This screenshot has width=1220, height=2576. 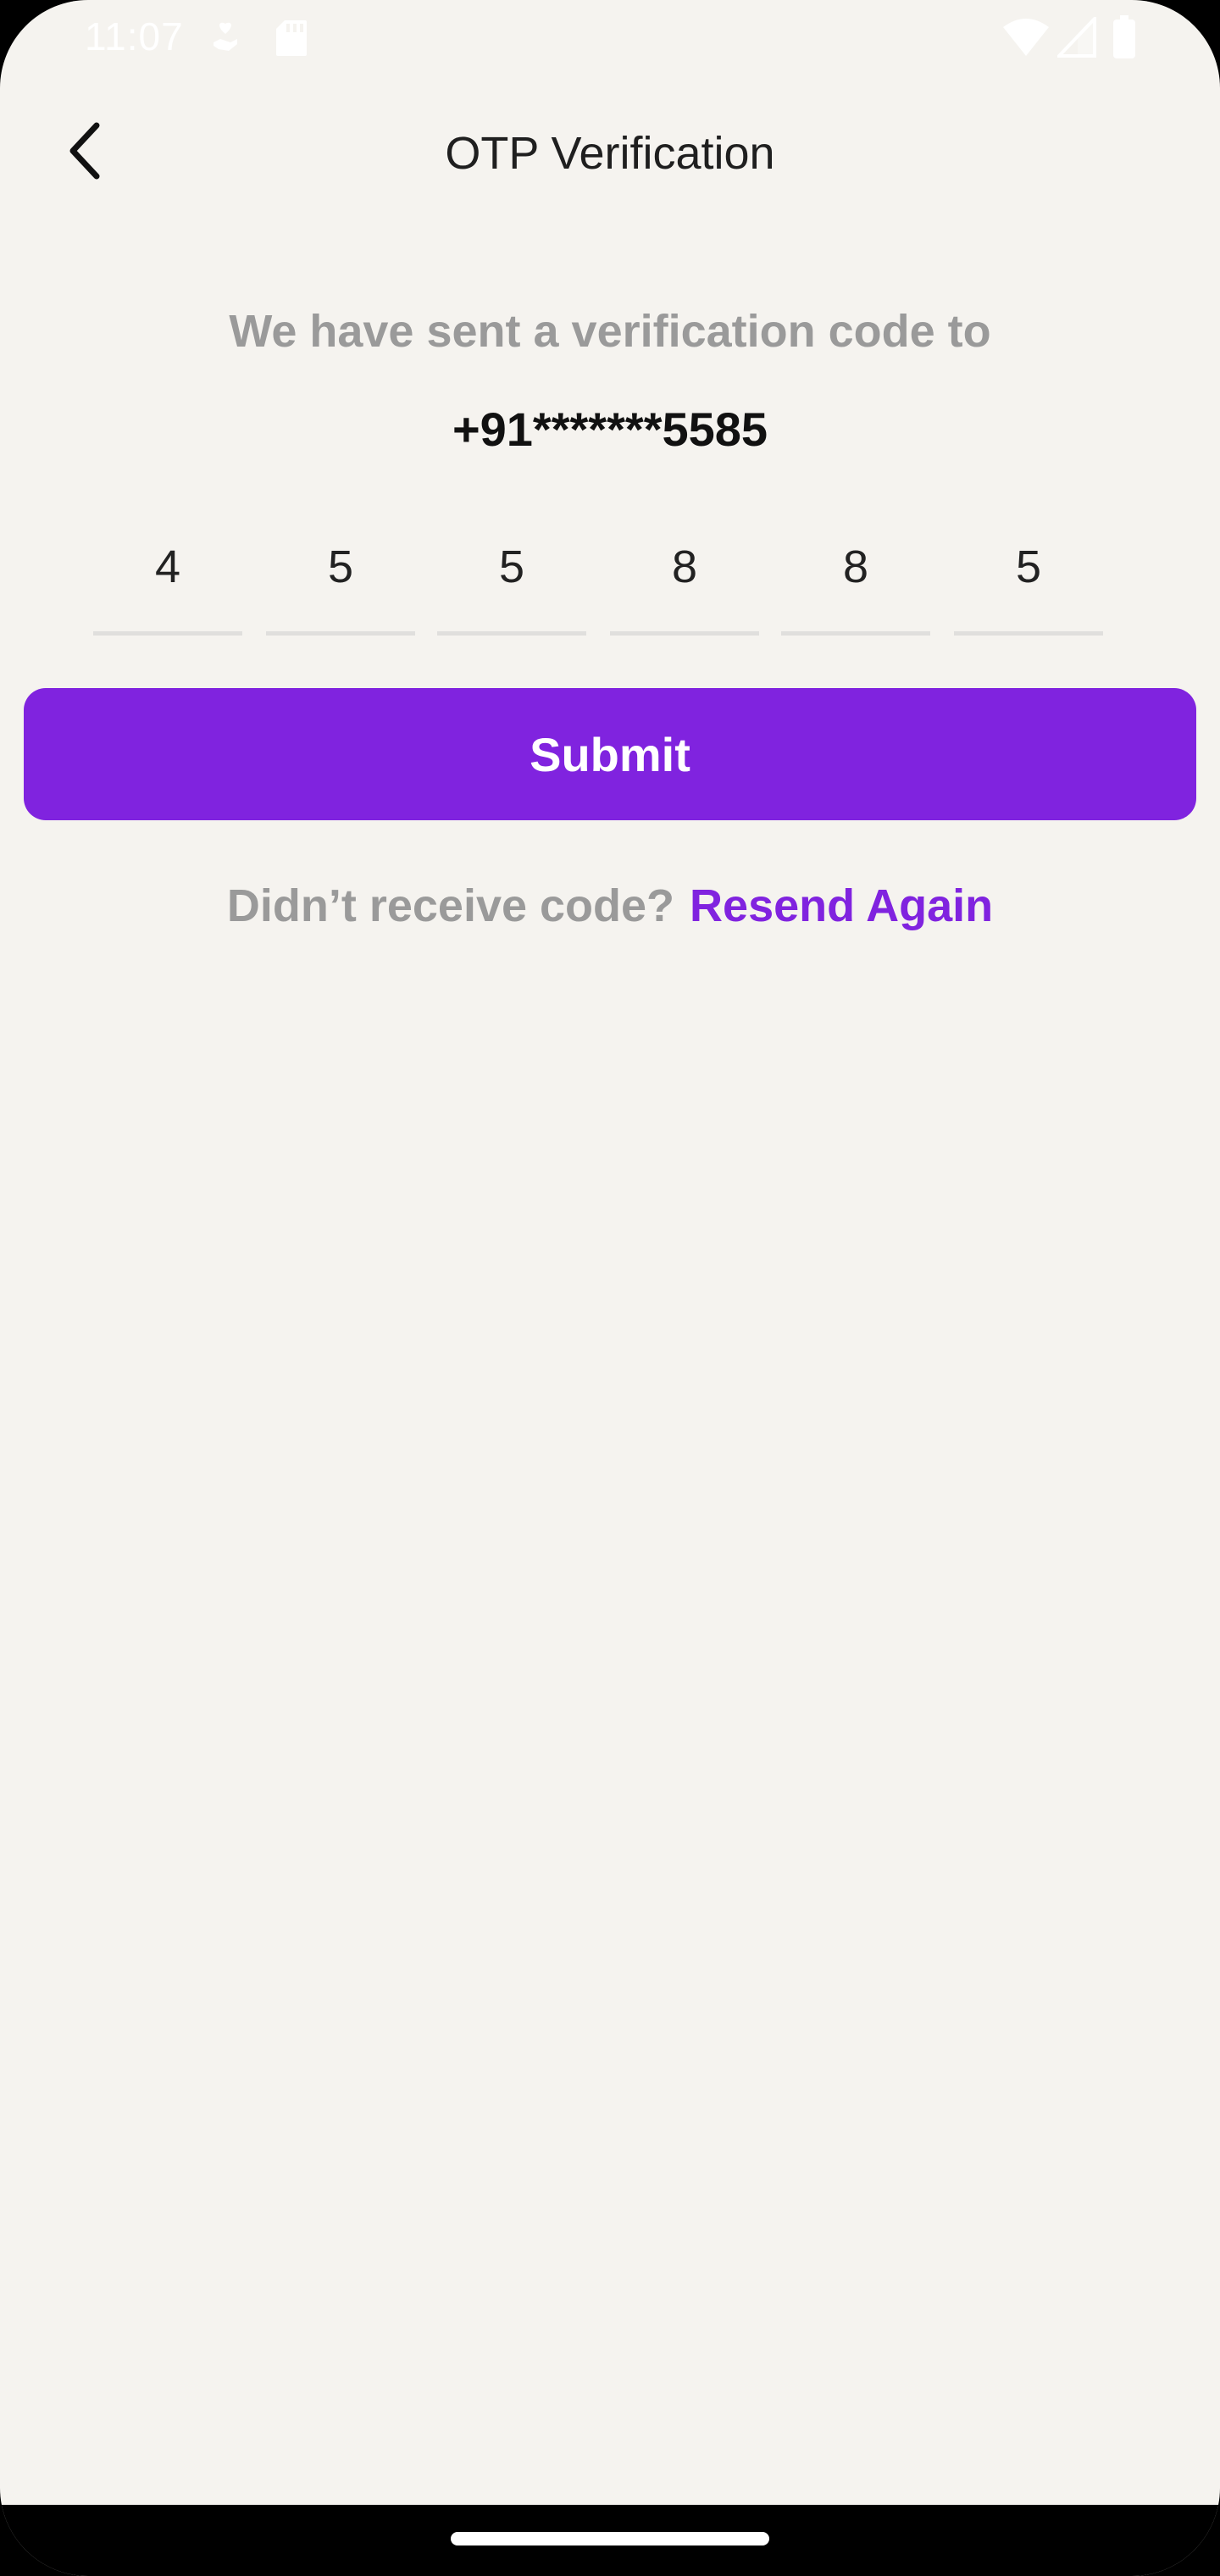 I want to click on resend-prompt: Didn’t receive code?, so click(x=450, y=905).